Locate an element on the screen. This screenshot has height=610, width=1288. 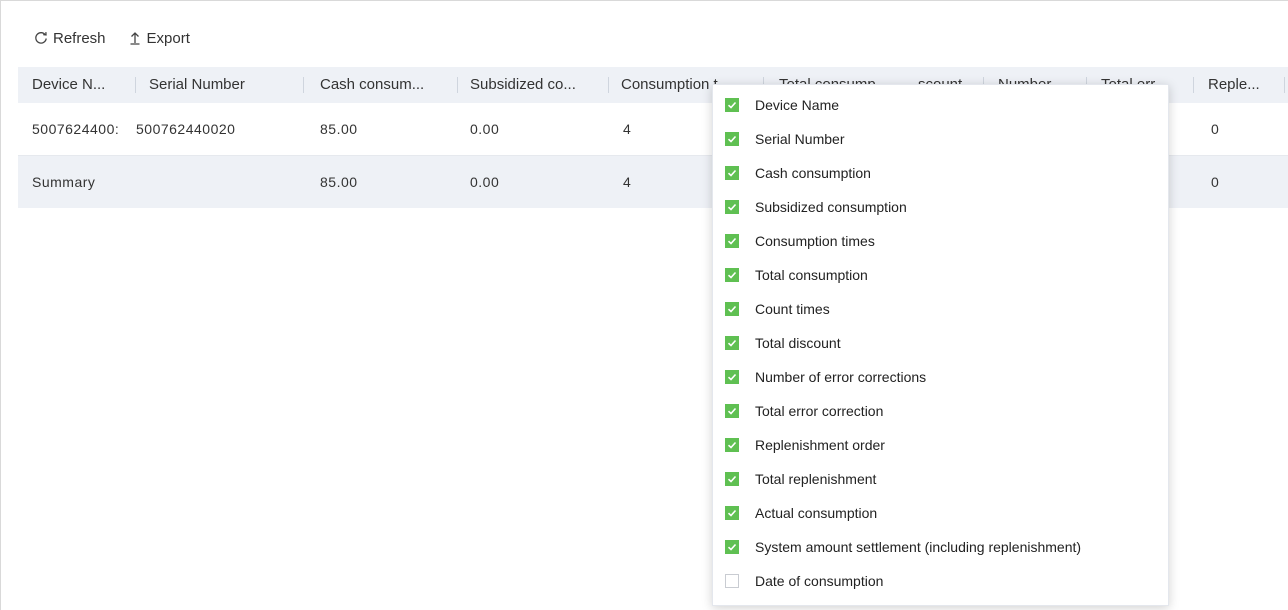
column-option-total-error-correction: Total error correction is located at coordinates (804, 411).